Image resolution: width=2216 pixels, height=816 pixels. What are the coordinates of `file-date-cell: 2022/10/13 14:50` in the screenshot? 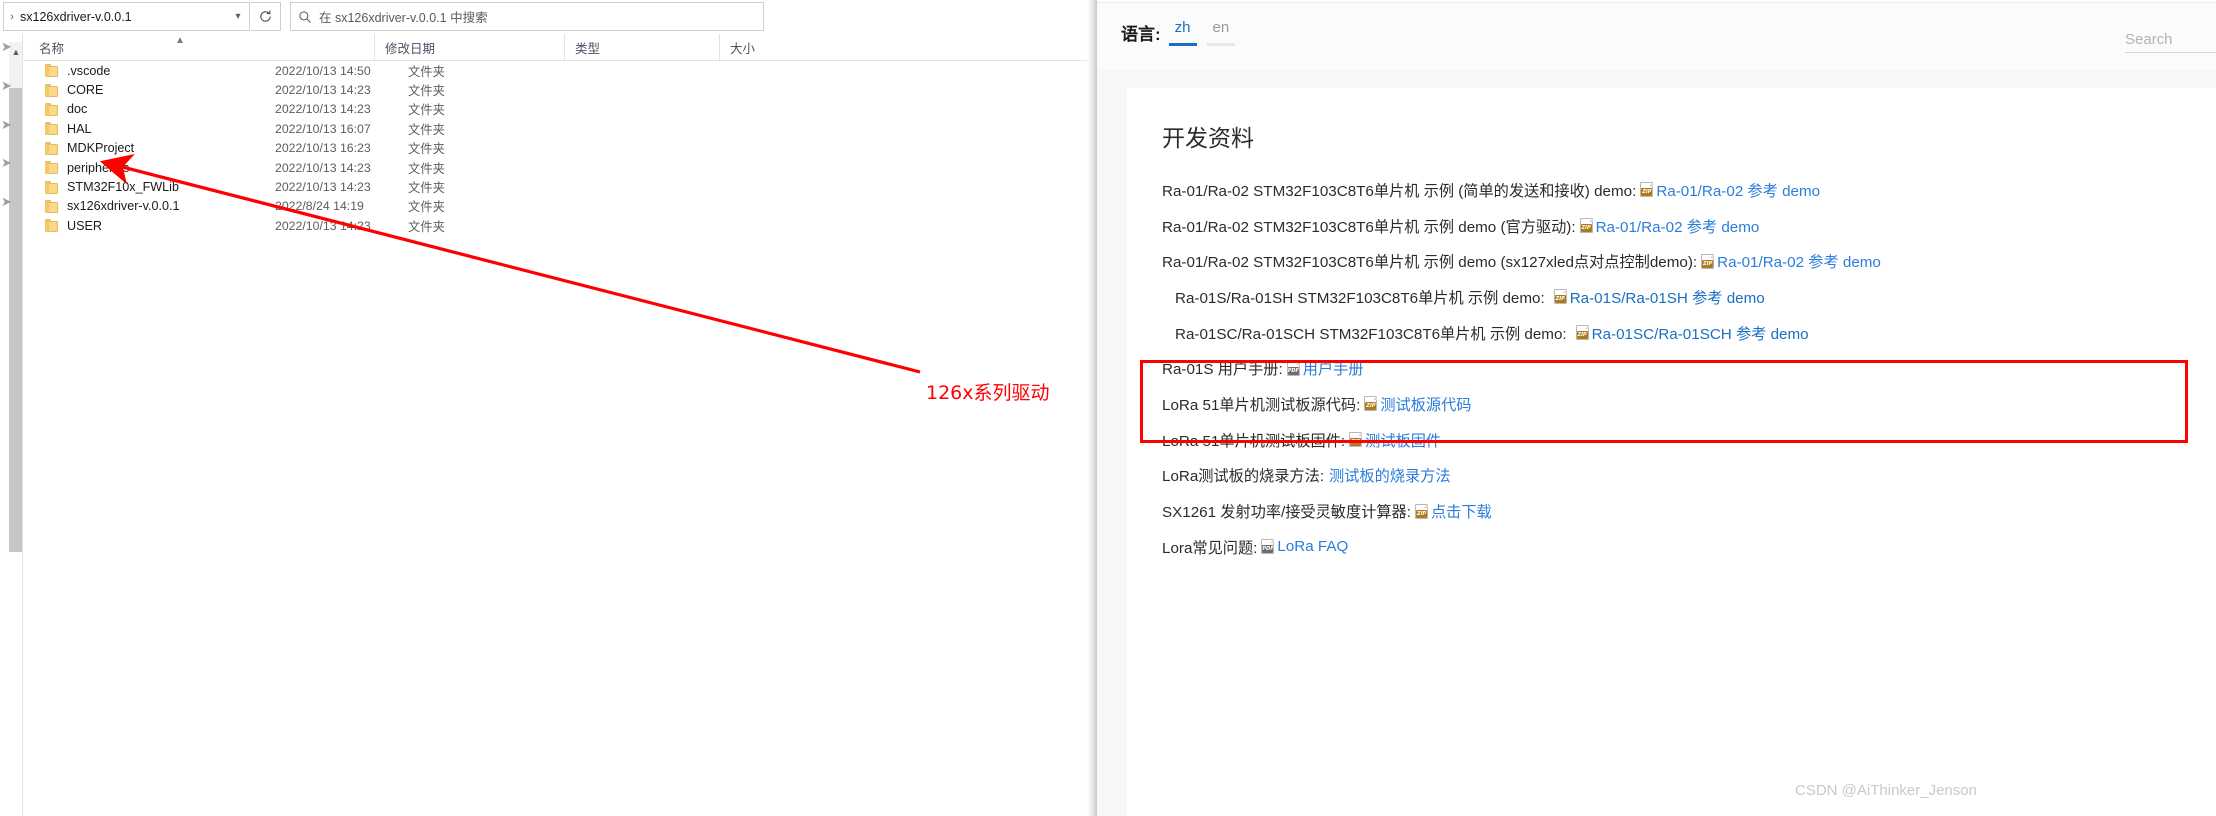 It's located at (323, 70).